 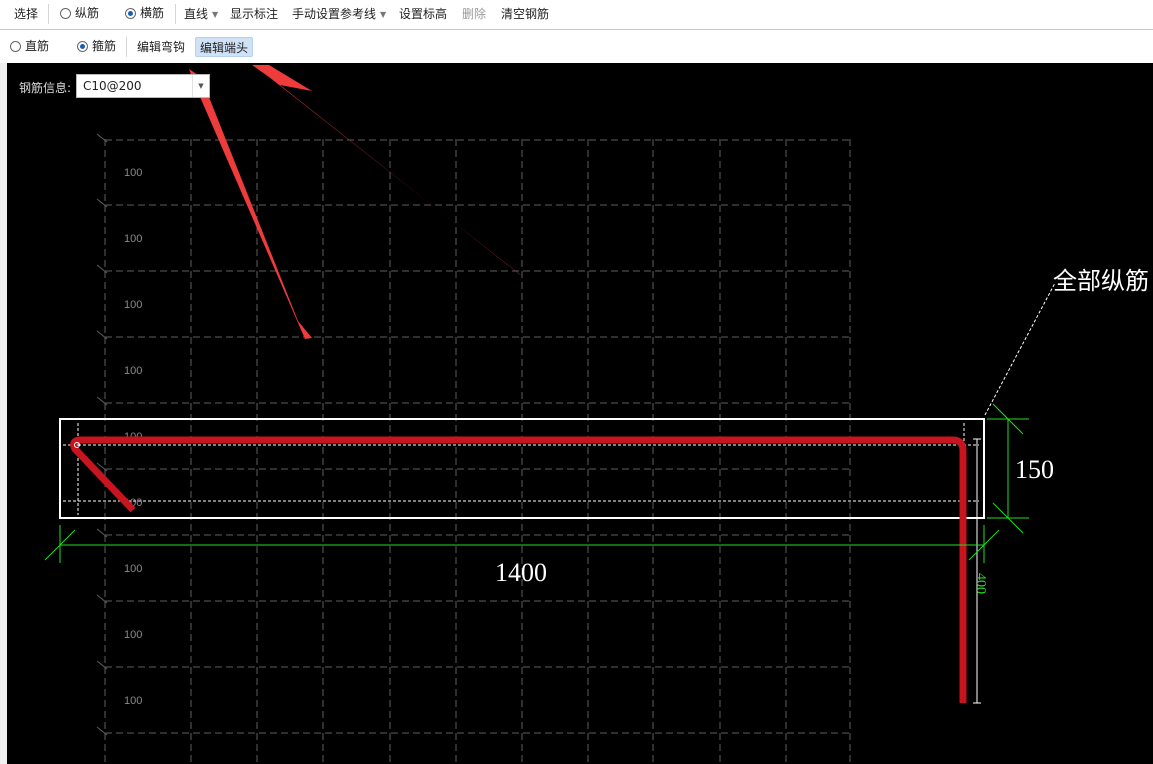 What do you see at coordinates (525, 14) in the screenshot?
I see `clear-rebar-button: 清空钢筋` at bounding box center [525, 14].